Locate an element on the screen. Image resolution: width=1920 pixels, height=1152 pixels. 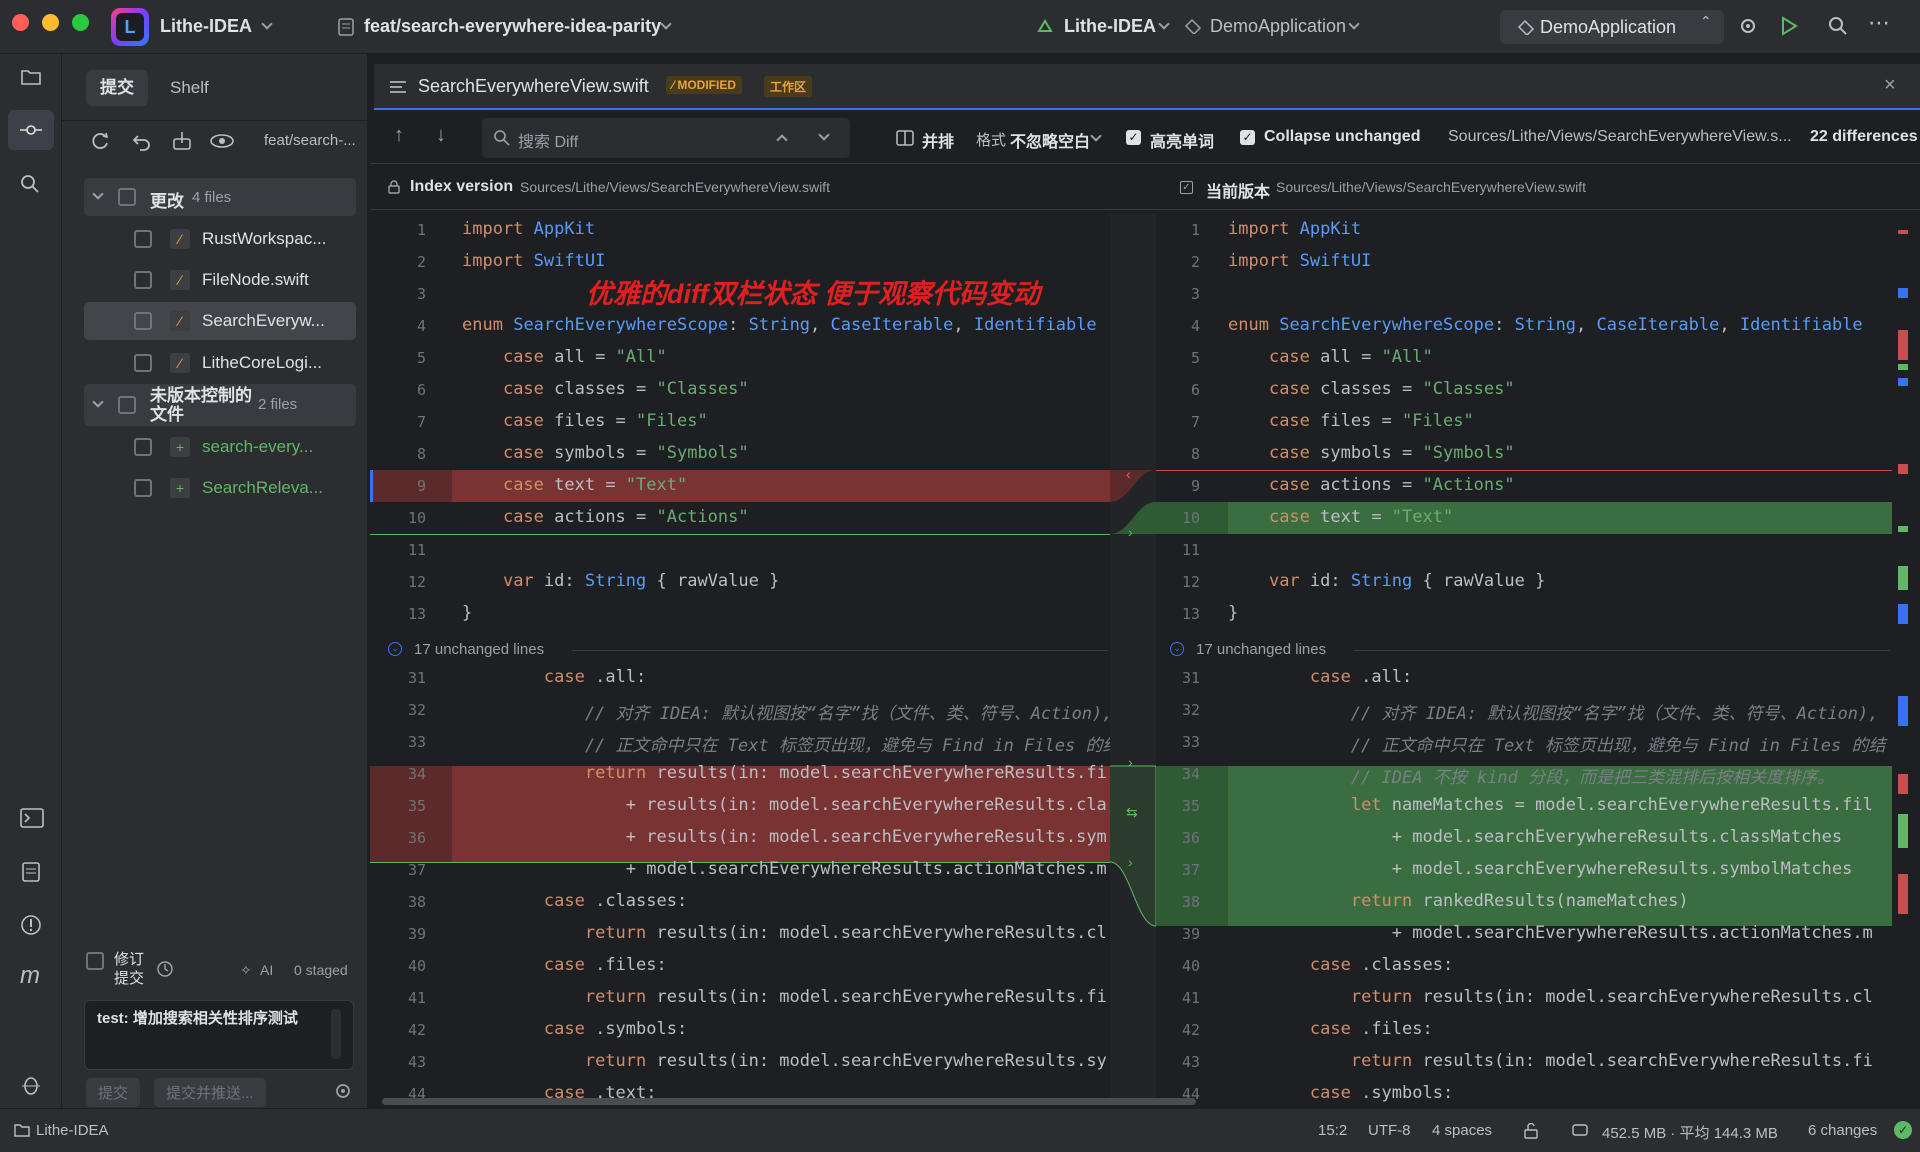
search-next-icon is located at coordinates (824, 135).